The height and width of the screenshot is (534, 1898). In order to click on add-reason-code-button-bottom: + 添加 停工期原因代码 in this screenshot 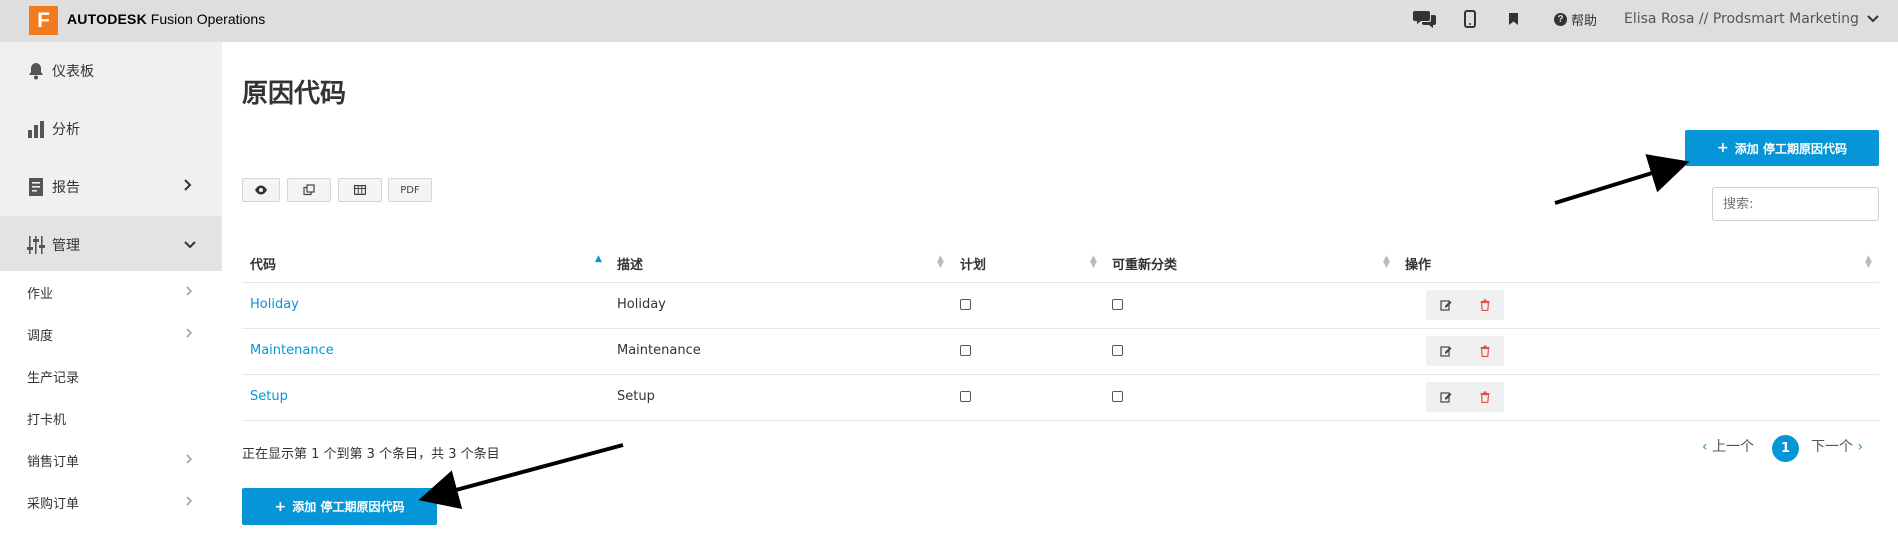, I will do `click(339, 506)`.